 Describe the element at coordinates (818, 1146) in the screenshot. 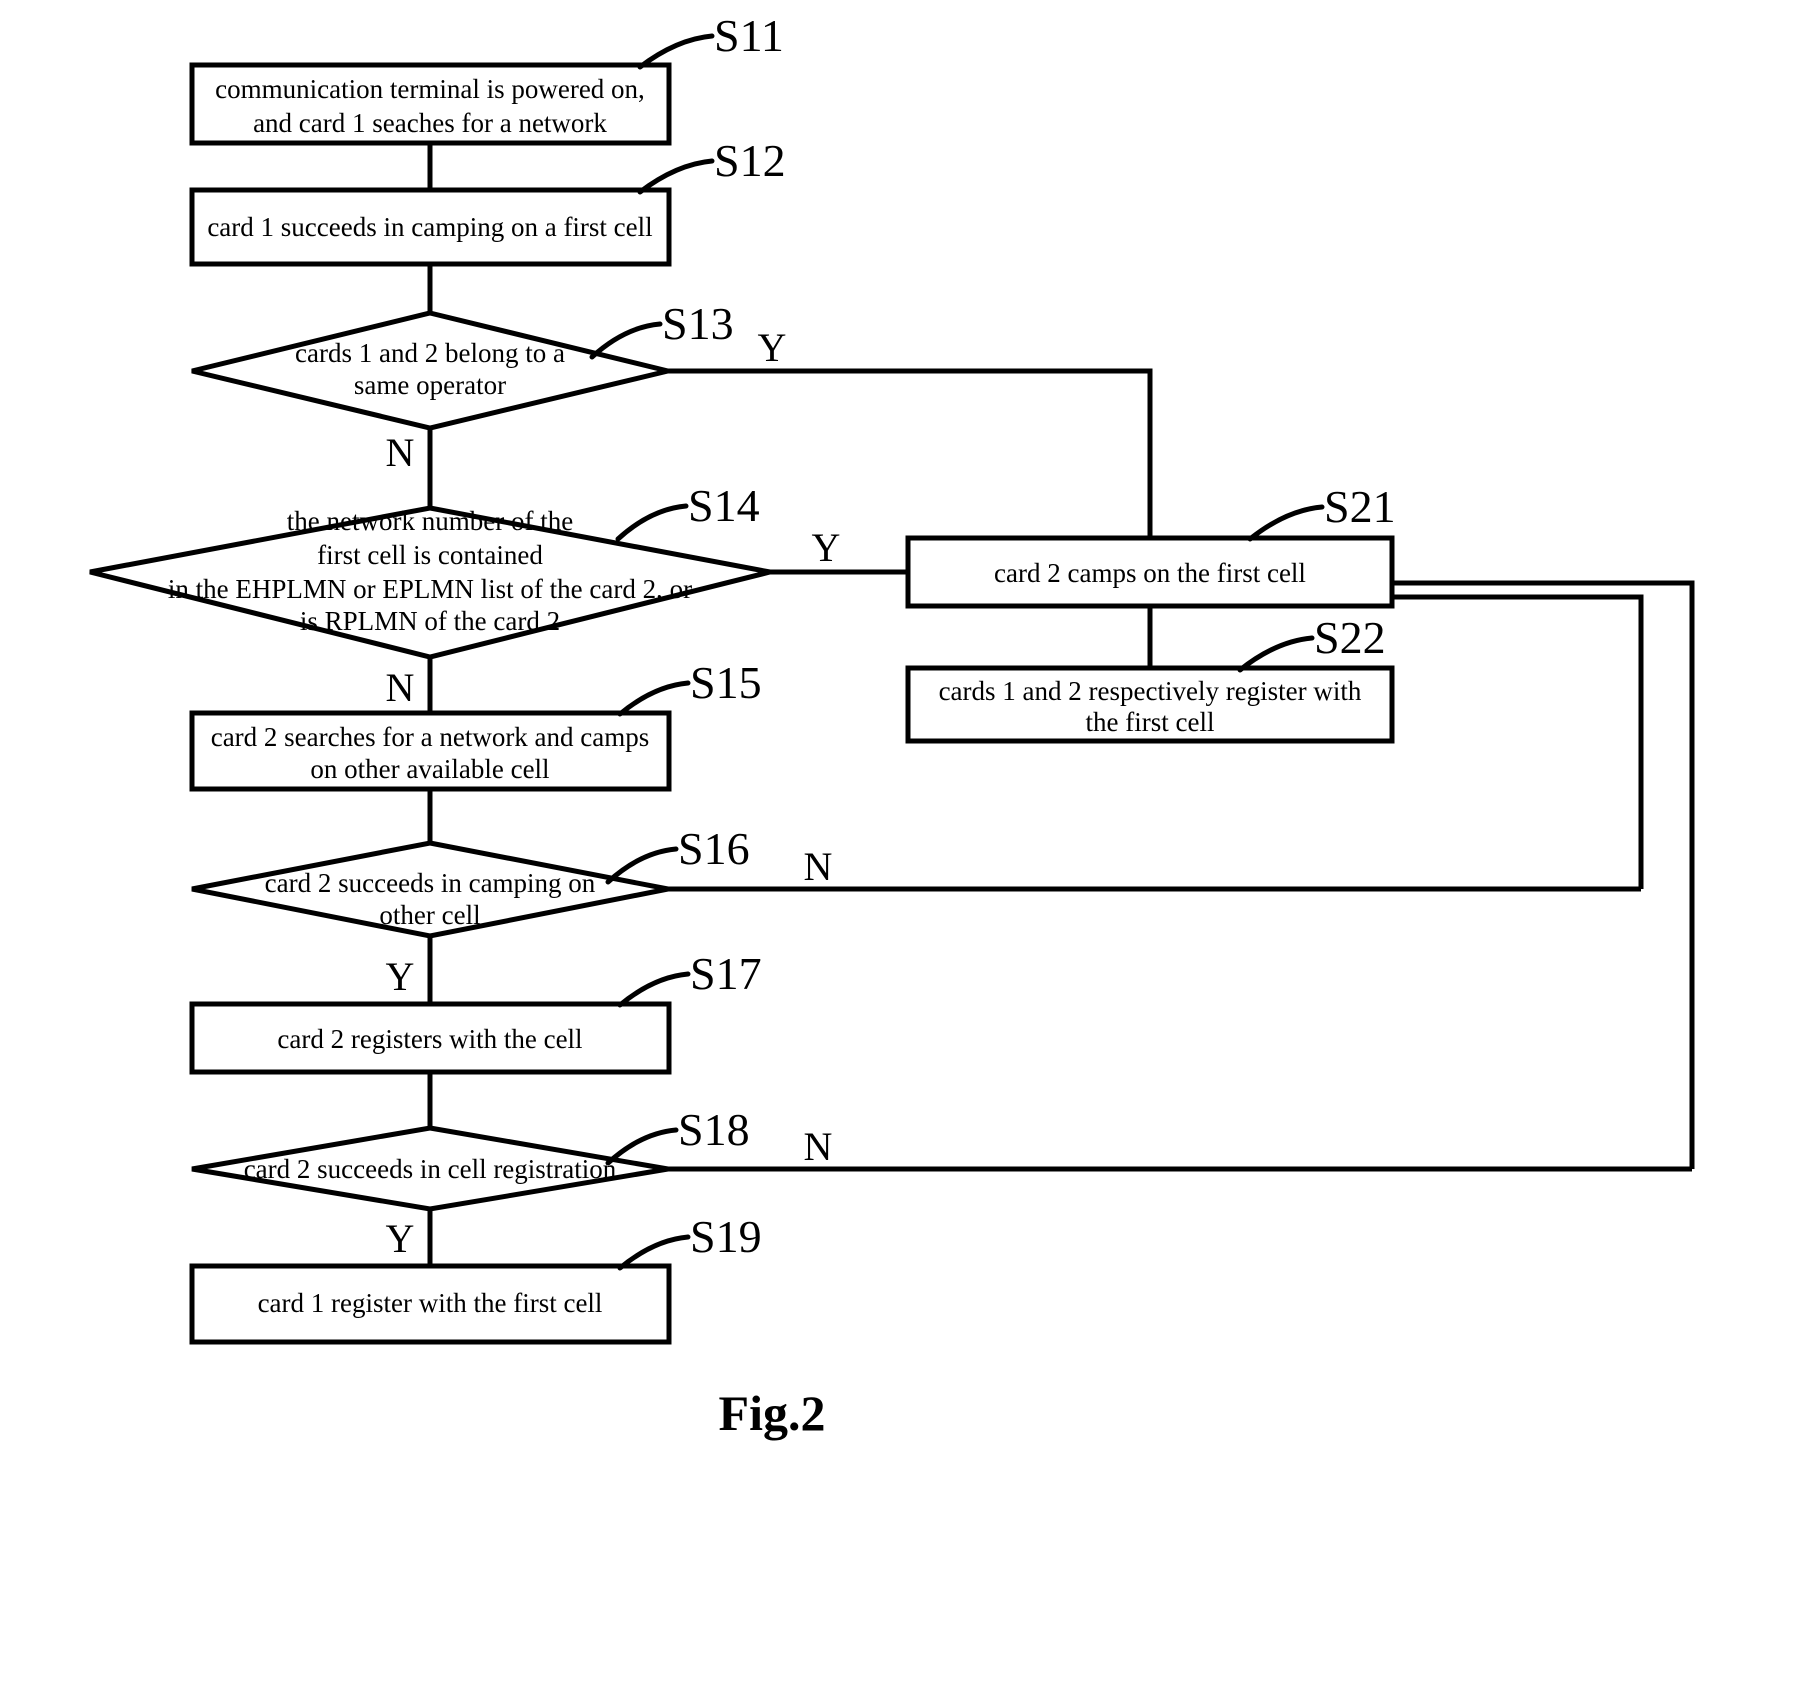

I see `branch-label-s18-no: N` at that location.